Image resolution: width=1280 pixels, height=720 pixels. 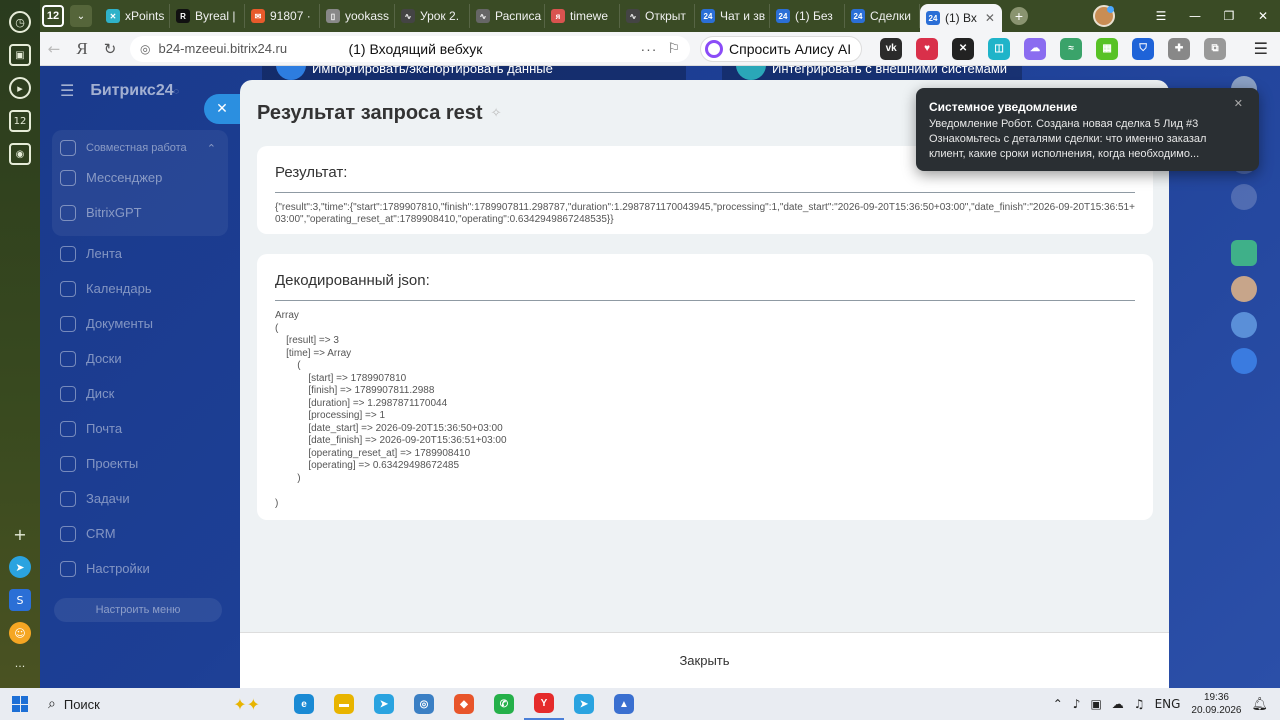 I want to click on extension-x-icon: ✕, so click(x=963, y=48).